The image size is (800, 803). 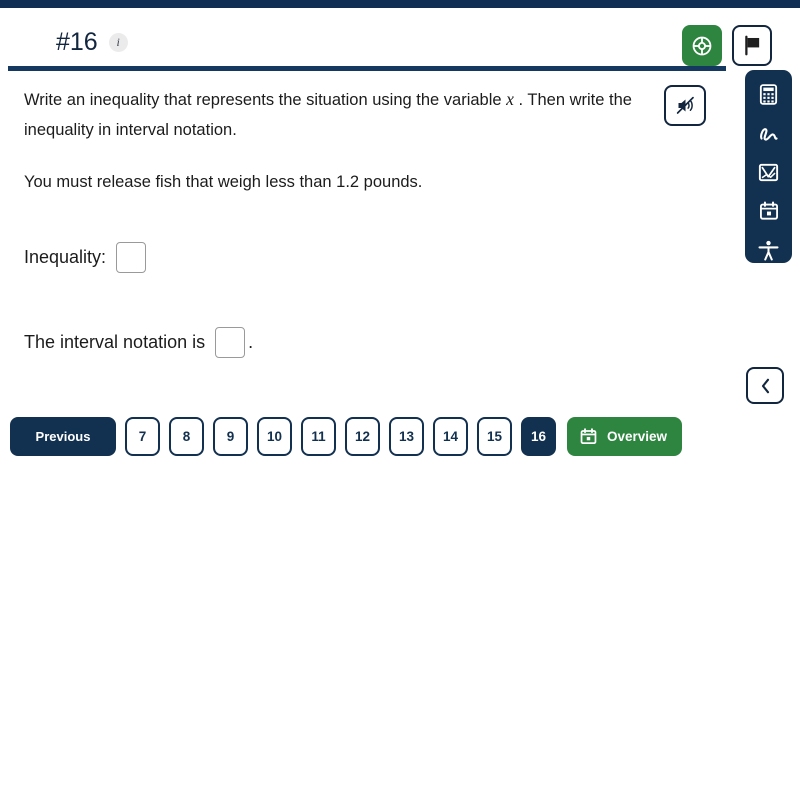 I want to click on header-actions, so click(x=727, y=45).